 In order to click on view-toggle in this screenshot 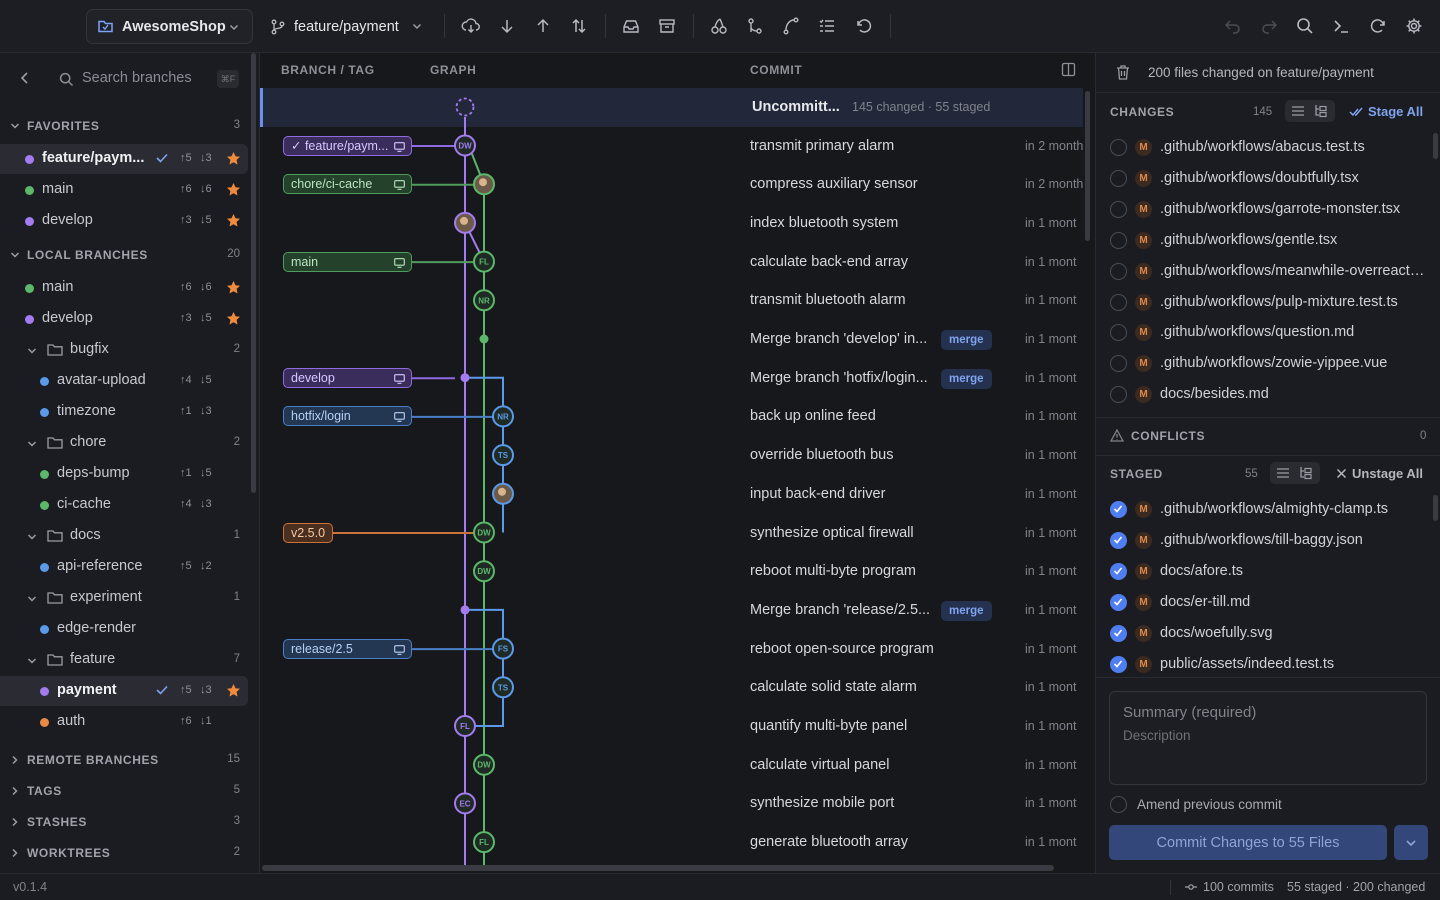, I will do `click(1310, 111)`.